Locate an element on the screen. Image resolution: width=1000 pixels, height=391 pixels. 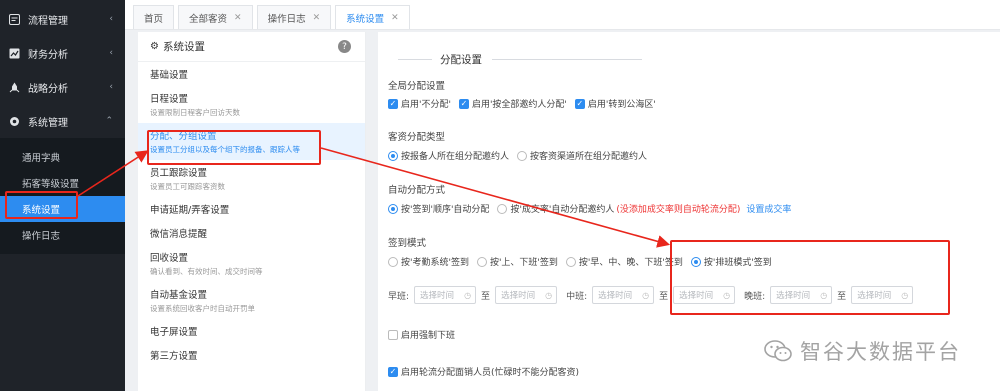
set-deal-rate-link: 设置成交率 is located at coordinates (768, 208).